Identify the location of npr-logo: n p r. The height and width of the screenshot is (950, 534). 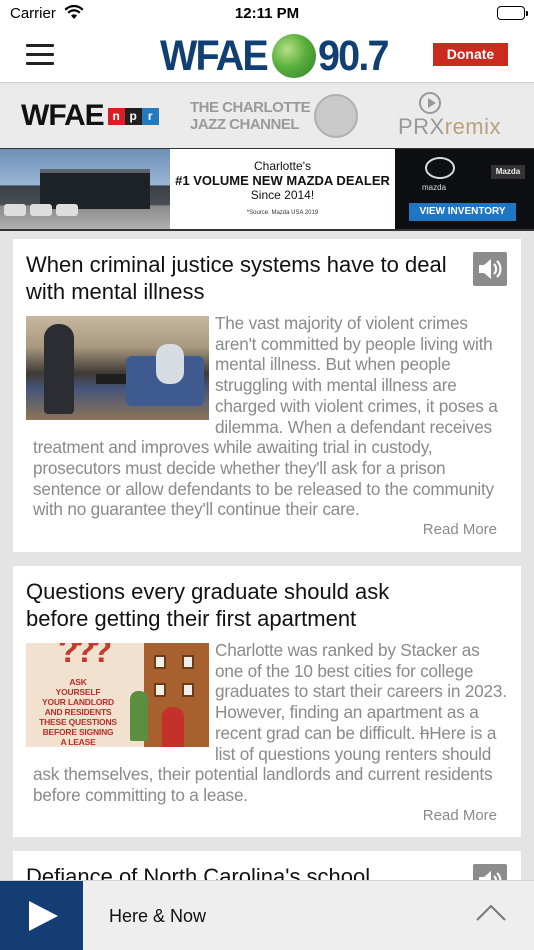
(133, 116).